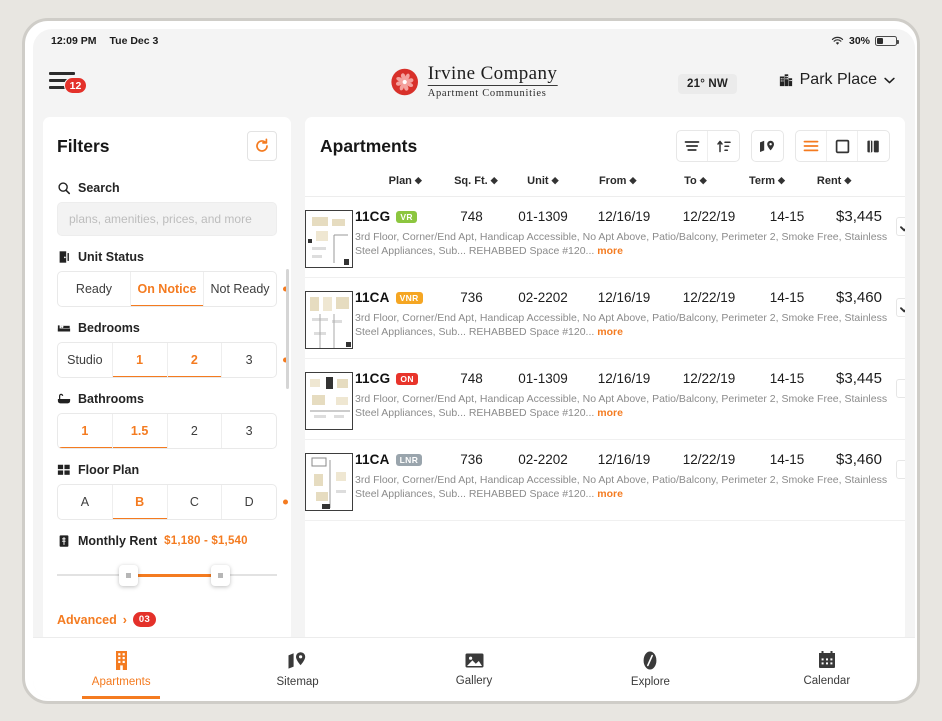 This screenshot has width=942, height=721. I want to click on cell-rent: $3,445, so click(859, 378).